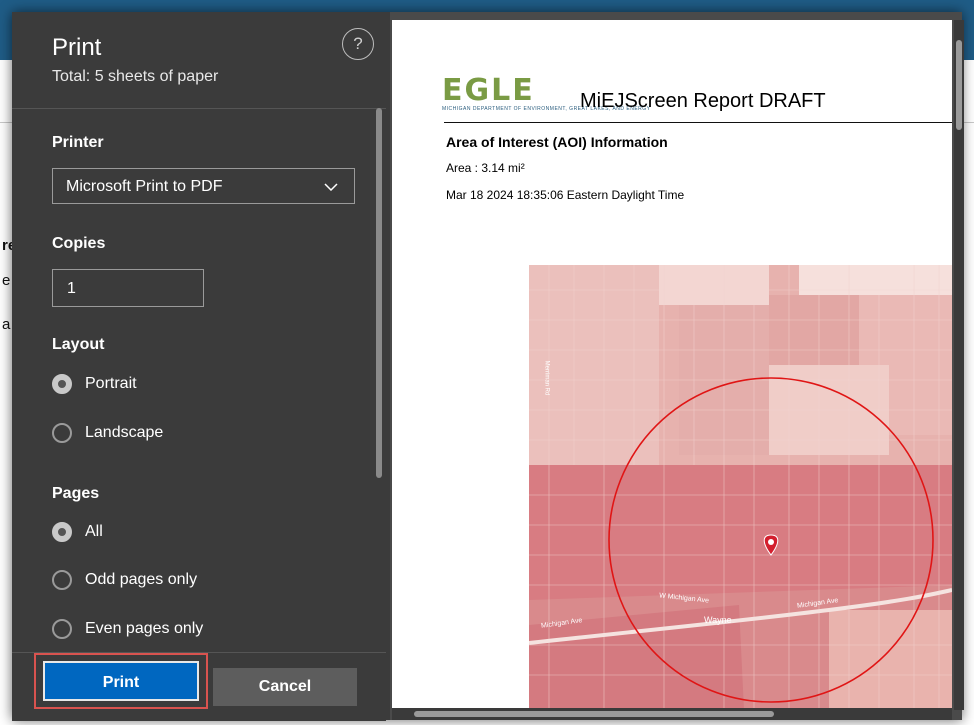  Describe the element at coordinates (124, 432) in the screenshot. I see `option-label: Landscape` at that location.